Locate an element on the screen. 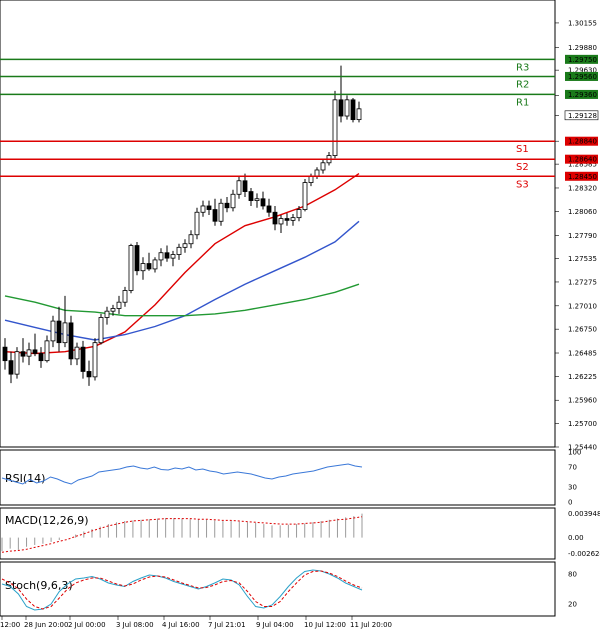 This screenshot has height=631, width=600. level-name: S3 is located at coordinates (522, 184).